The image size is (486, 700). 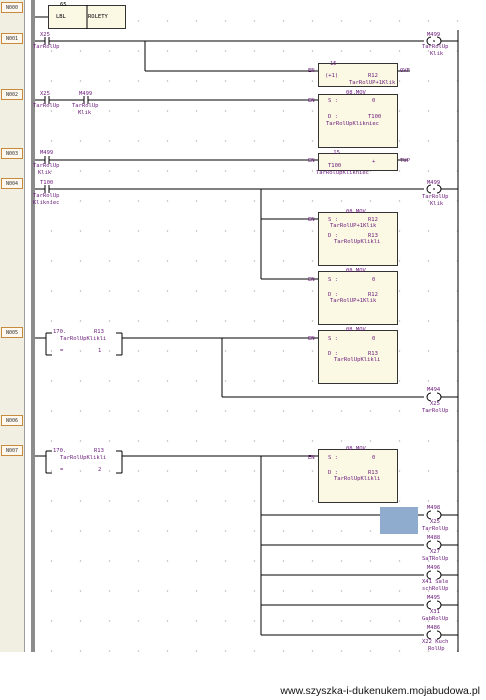 I want to click on label-t70: R13, so click(x=99, y=451).